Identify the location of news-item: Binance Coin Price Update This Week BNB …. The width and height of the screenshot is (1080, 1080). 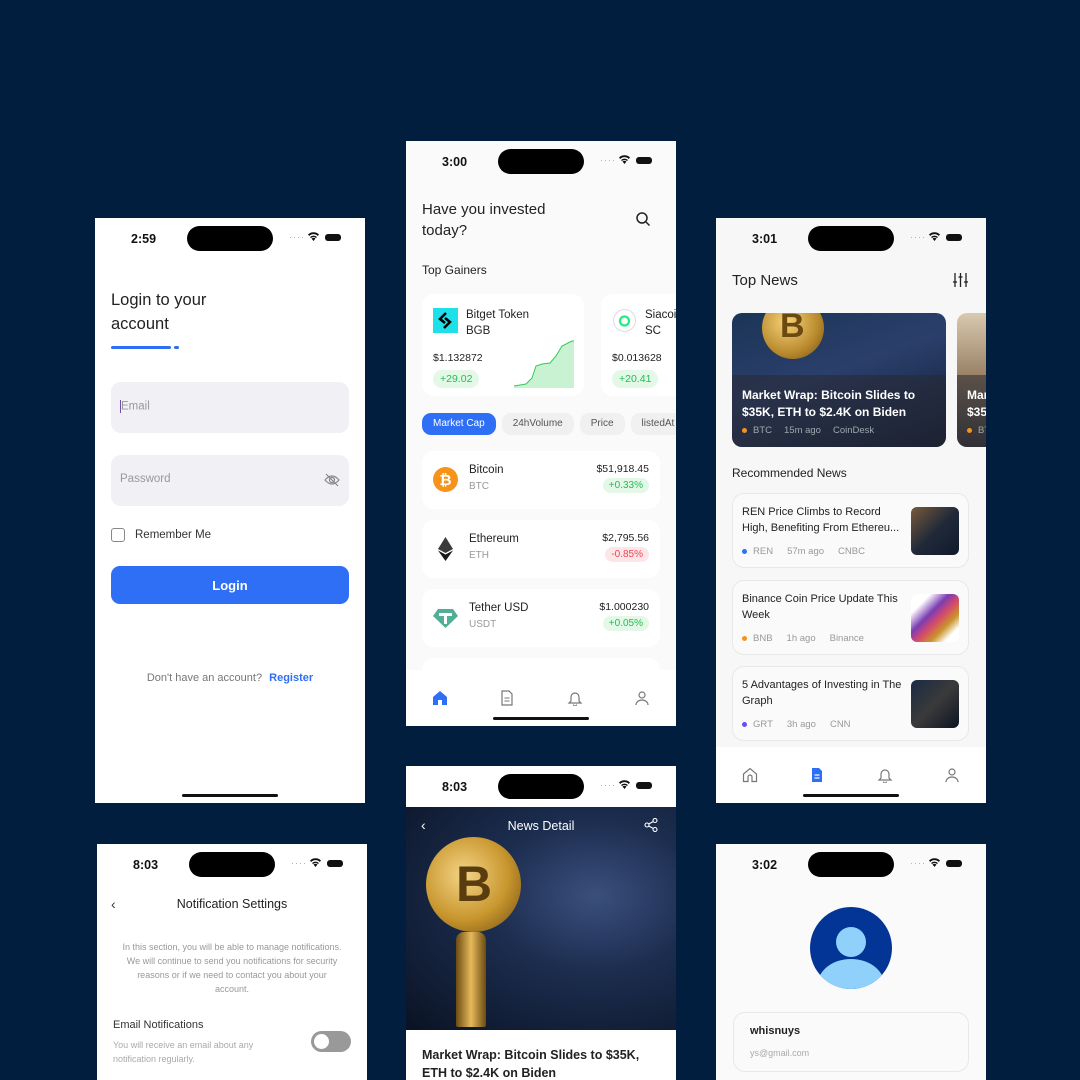
(850, 617).